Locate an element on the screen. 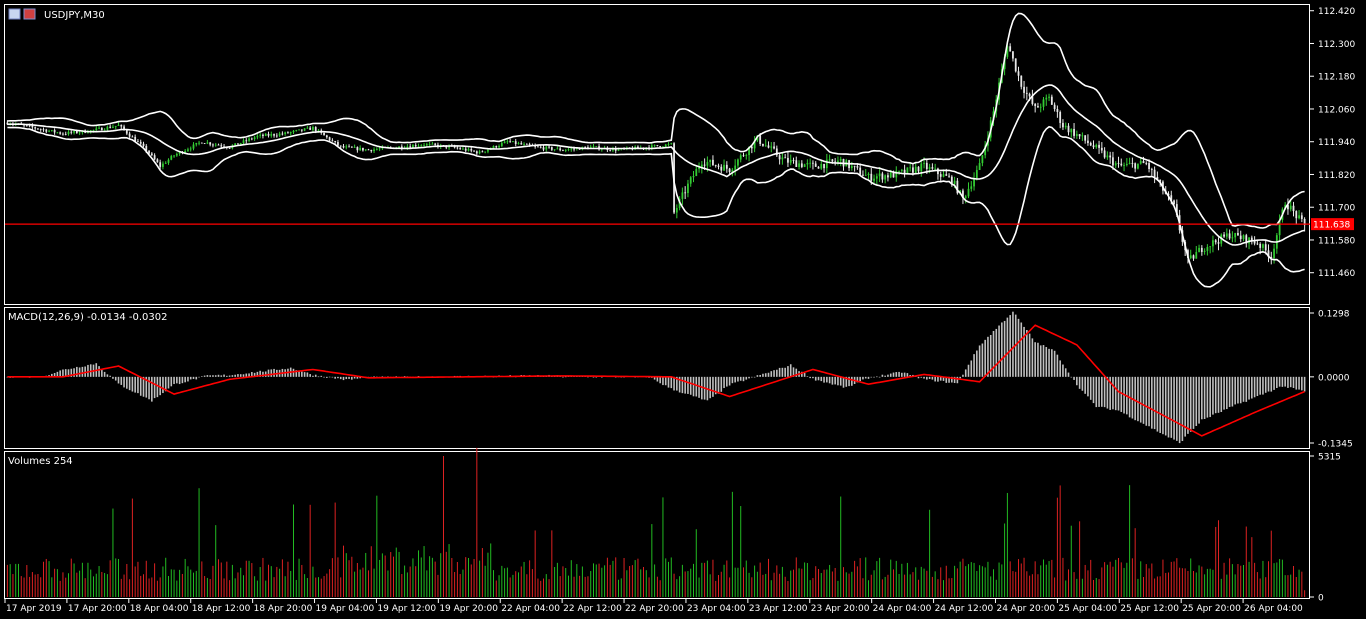  time-tick-label: 22 Apr 20:00 is located at coordinates (654, 609).